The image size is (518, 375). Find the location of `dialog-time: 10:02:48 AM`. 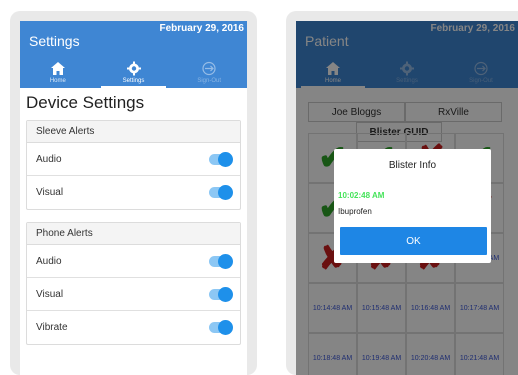

dialog-time: 10:02:48 AM is located at coordinates (361, 195).